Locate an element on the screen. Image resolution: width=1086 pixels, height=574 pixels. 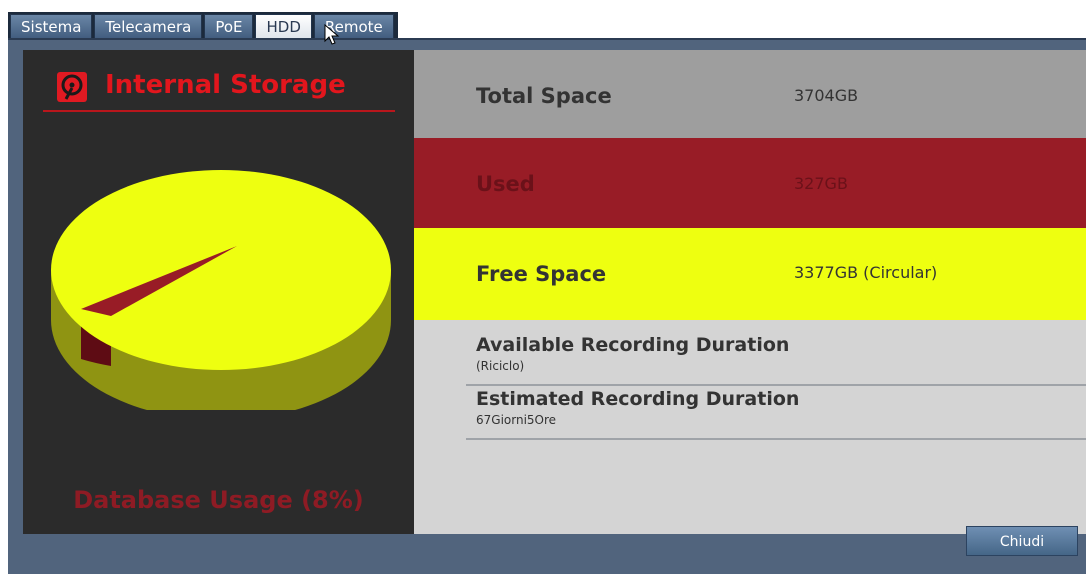
total-space-row: Total Space 3704GB is located at coordinates (750, 94).